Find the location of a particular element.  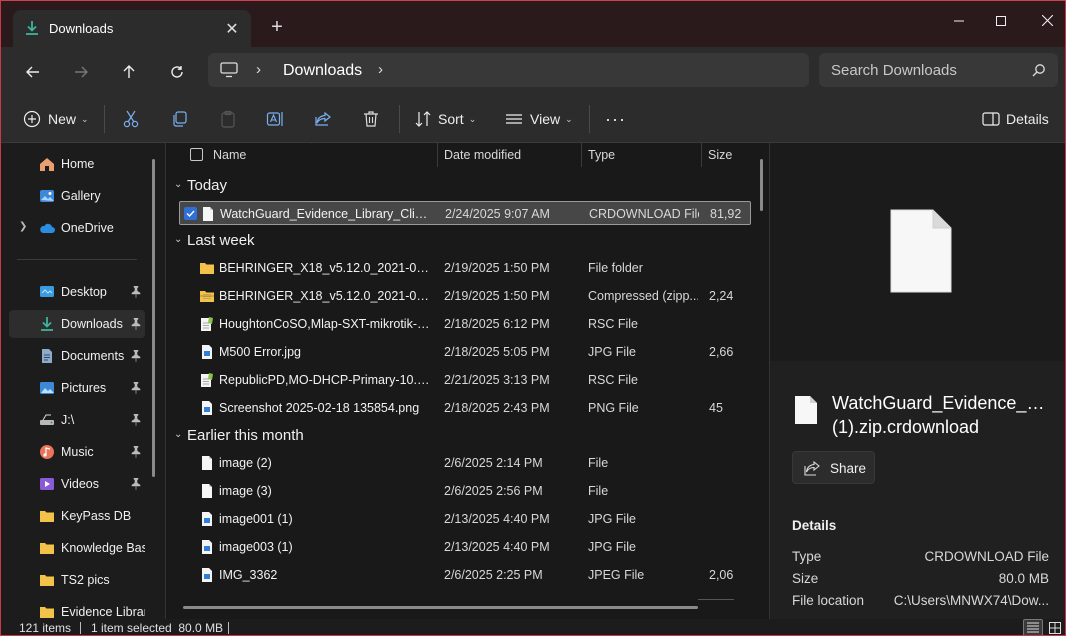

tab-downloads: Downloads ✕ is located at coordinates (132, 28).